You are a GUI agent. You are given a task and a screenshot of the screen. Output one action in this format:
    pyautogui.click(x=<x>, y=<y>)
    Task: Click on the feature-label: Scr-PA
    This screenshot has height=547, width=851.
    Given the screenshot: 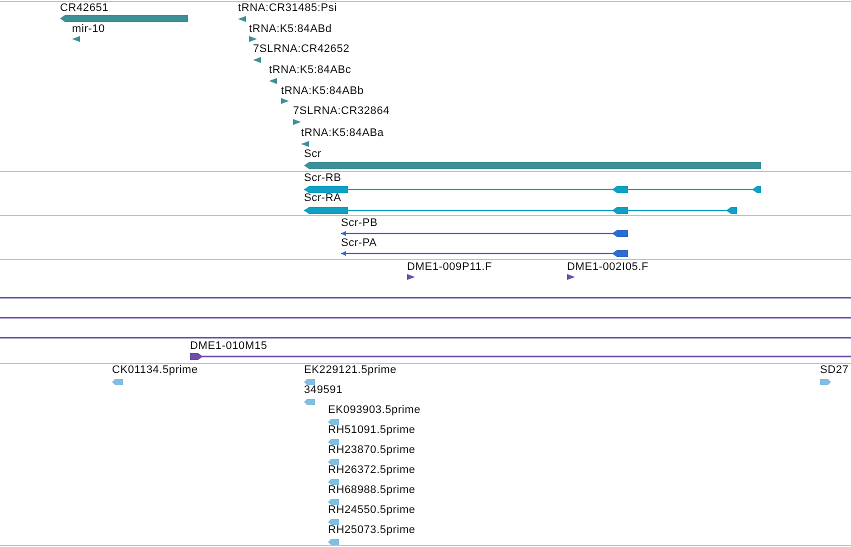 What is the action you would take?
    pyautogui.click(x=359, y=243)
    